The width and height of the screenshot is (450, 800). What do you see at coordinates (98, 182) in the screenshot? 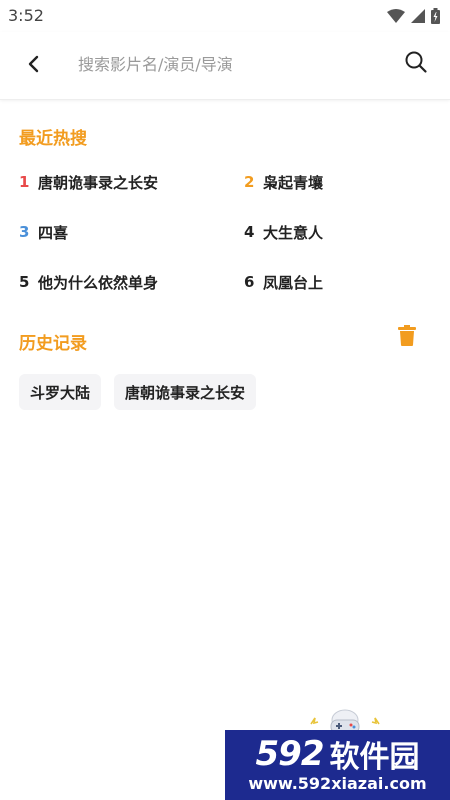
I see `hot-search-text: 唐朝诡事录之长安` at bounding box center [98, 182].